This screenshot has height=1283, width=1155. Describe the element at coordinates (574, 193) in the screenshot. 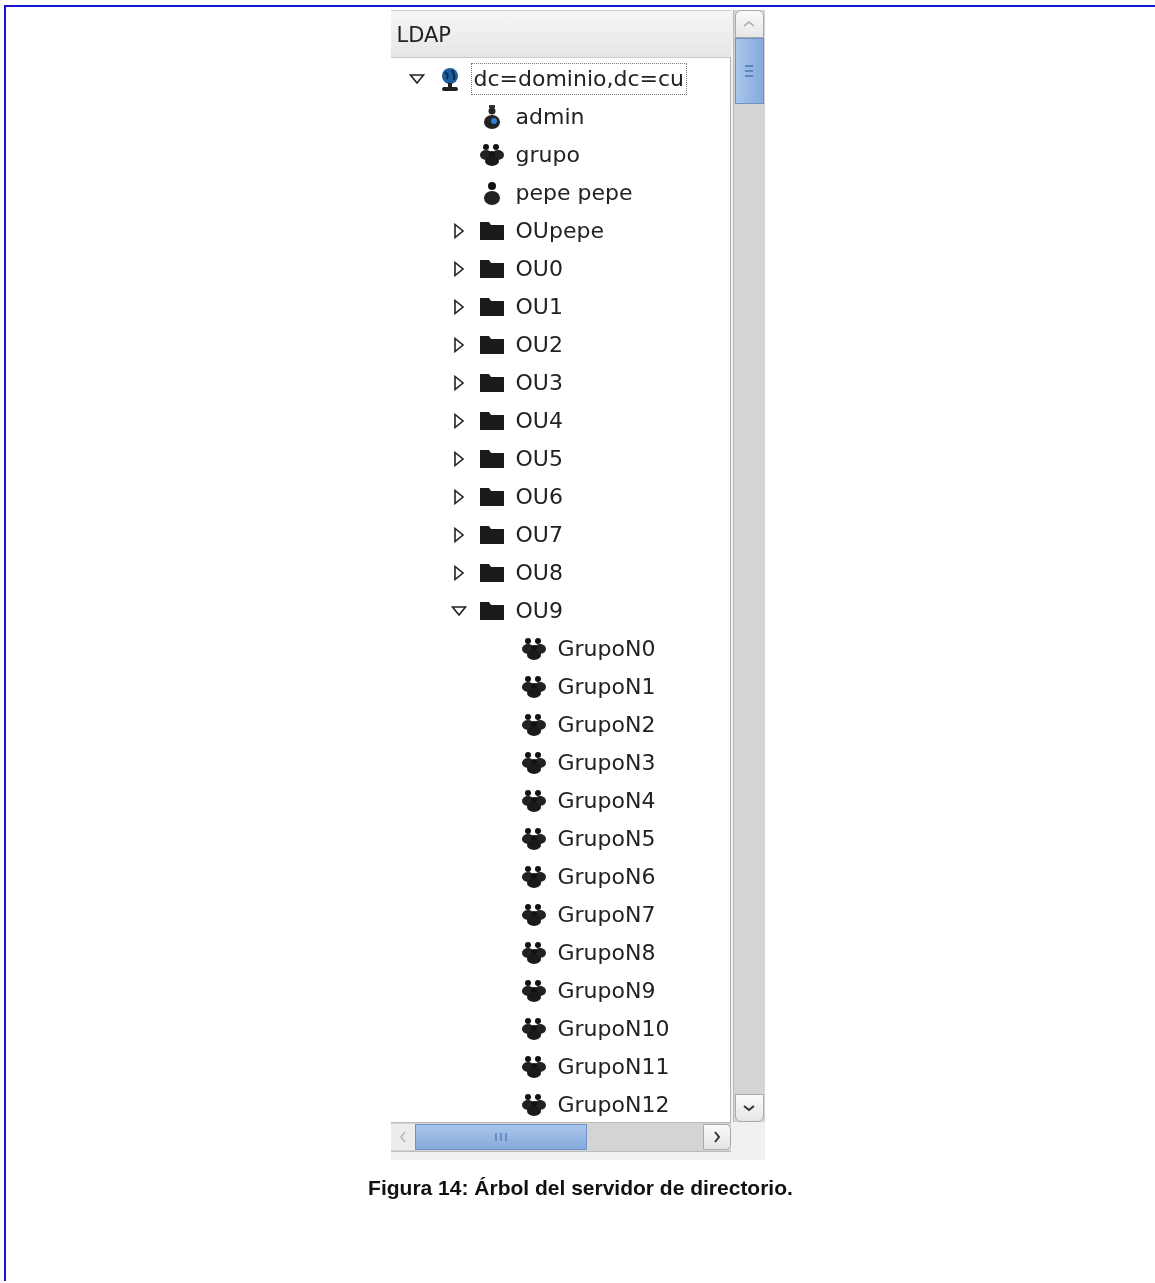

I see `tree-item: pepe pepe` at that location.